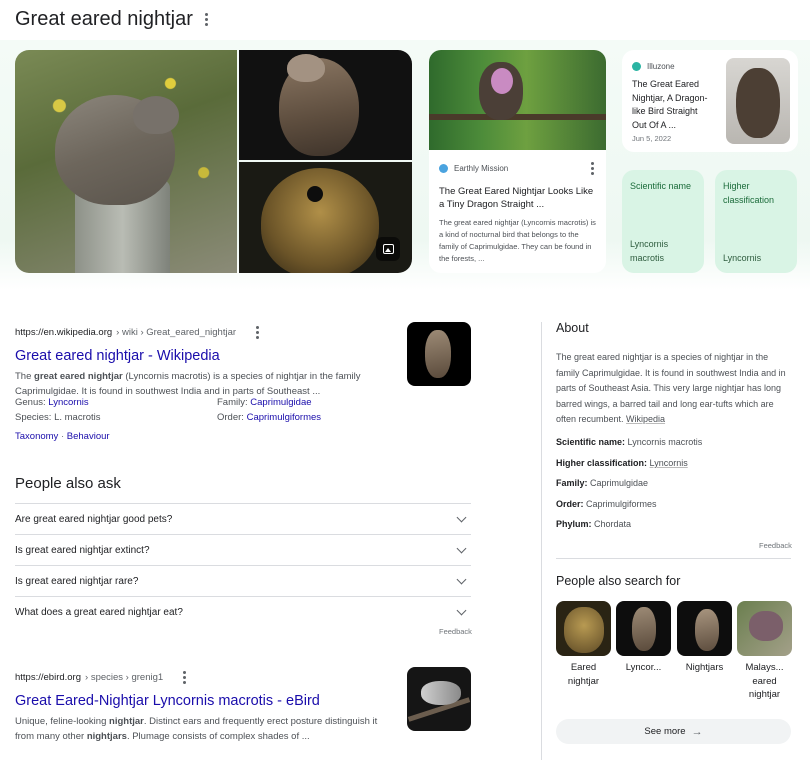  I want to click on fact-key: Family:, so click(572, 483).